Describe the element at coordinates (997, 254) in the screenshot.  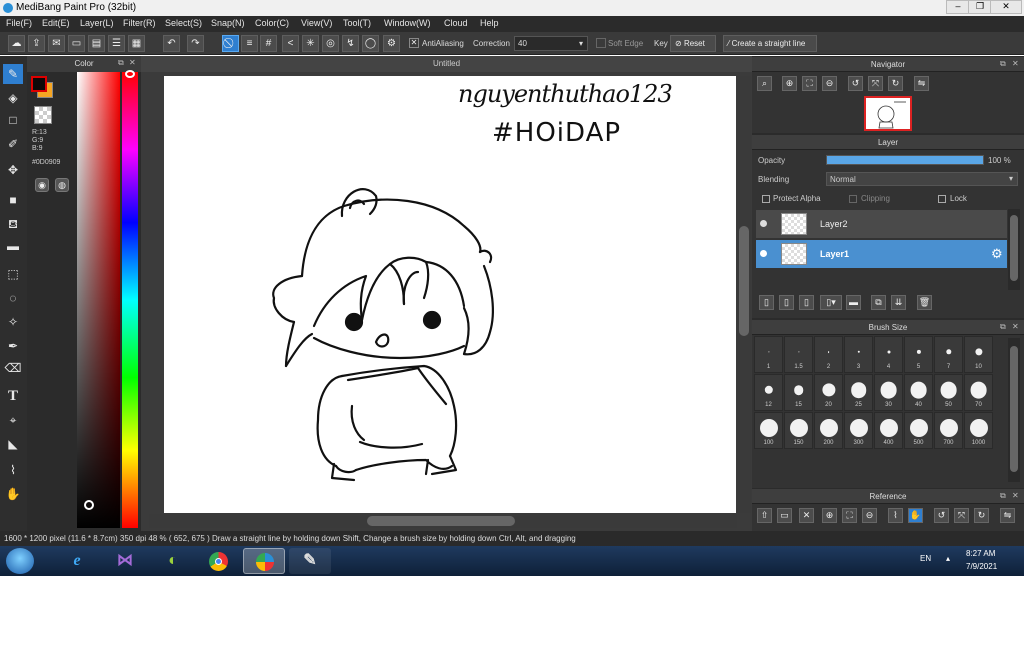
I see `layer-settings-gear-icon: ⚙` at that location.